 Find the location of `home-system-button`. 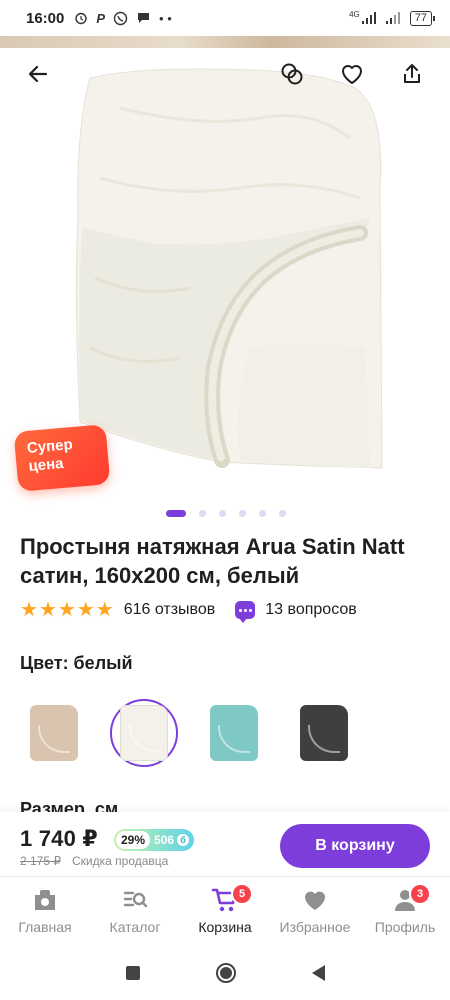

home-system-button is located at coordinates (225, 973).